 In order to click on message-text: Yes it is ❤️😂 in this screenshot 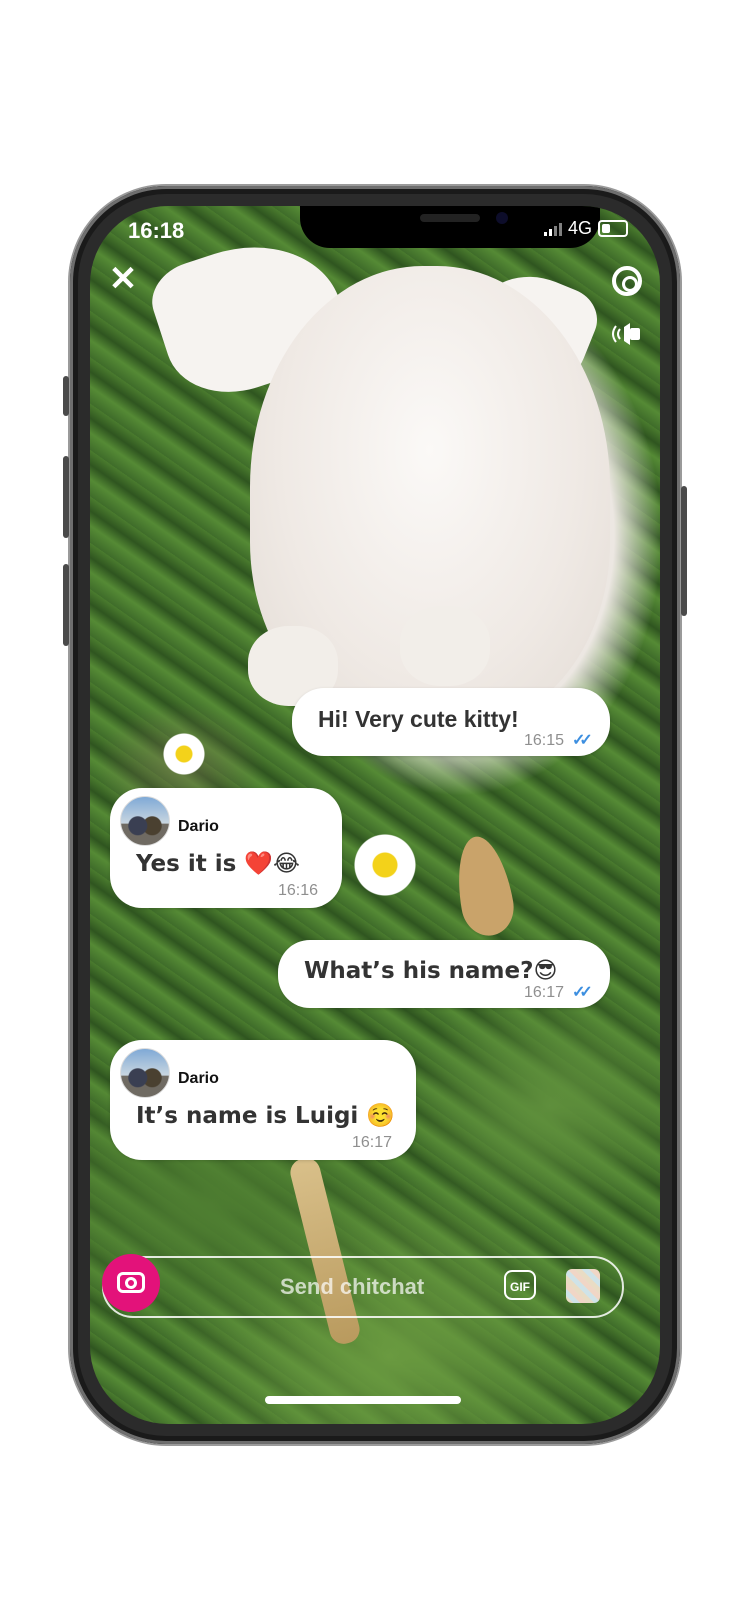, I will do `click(218, 864)`.